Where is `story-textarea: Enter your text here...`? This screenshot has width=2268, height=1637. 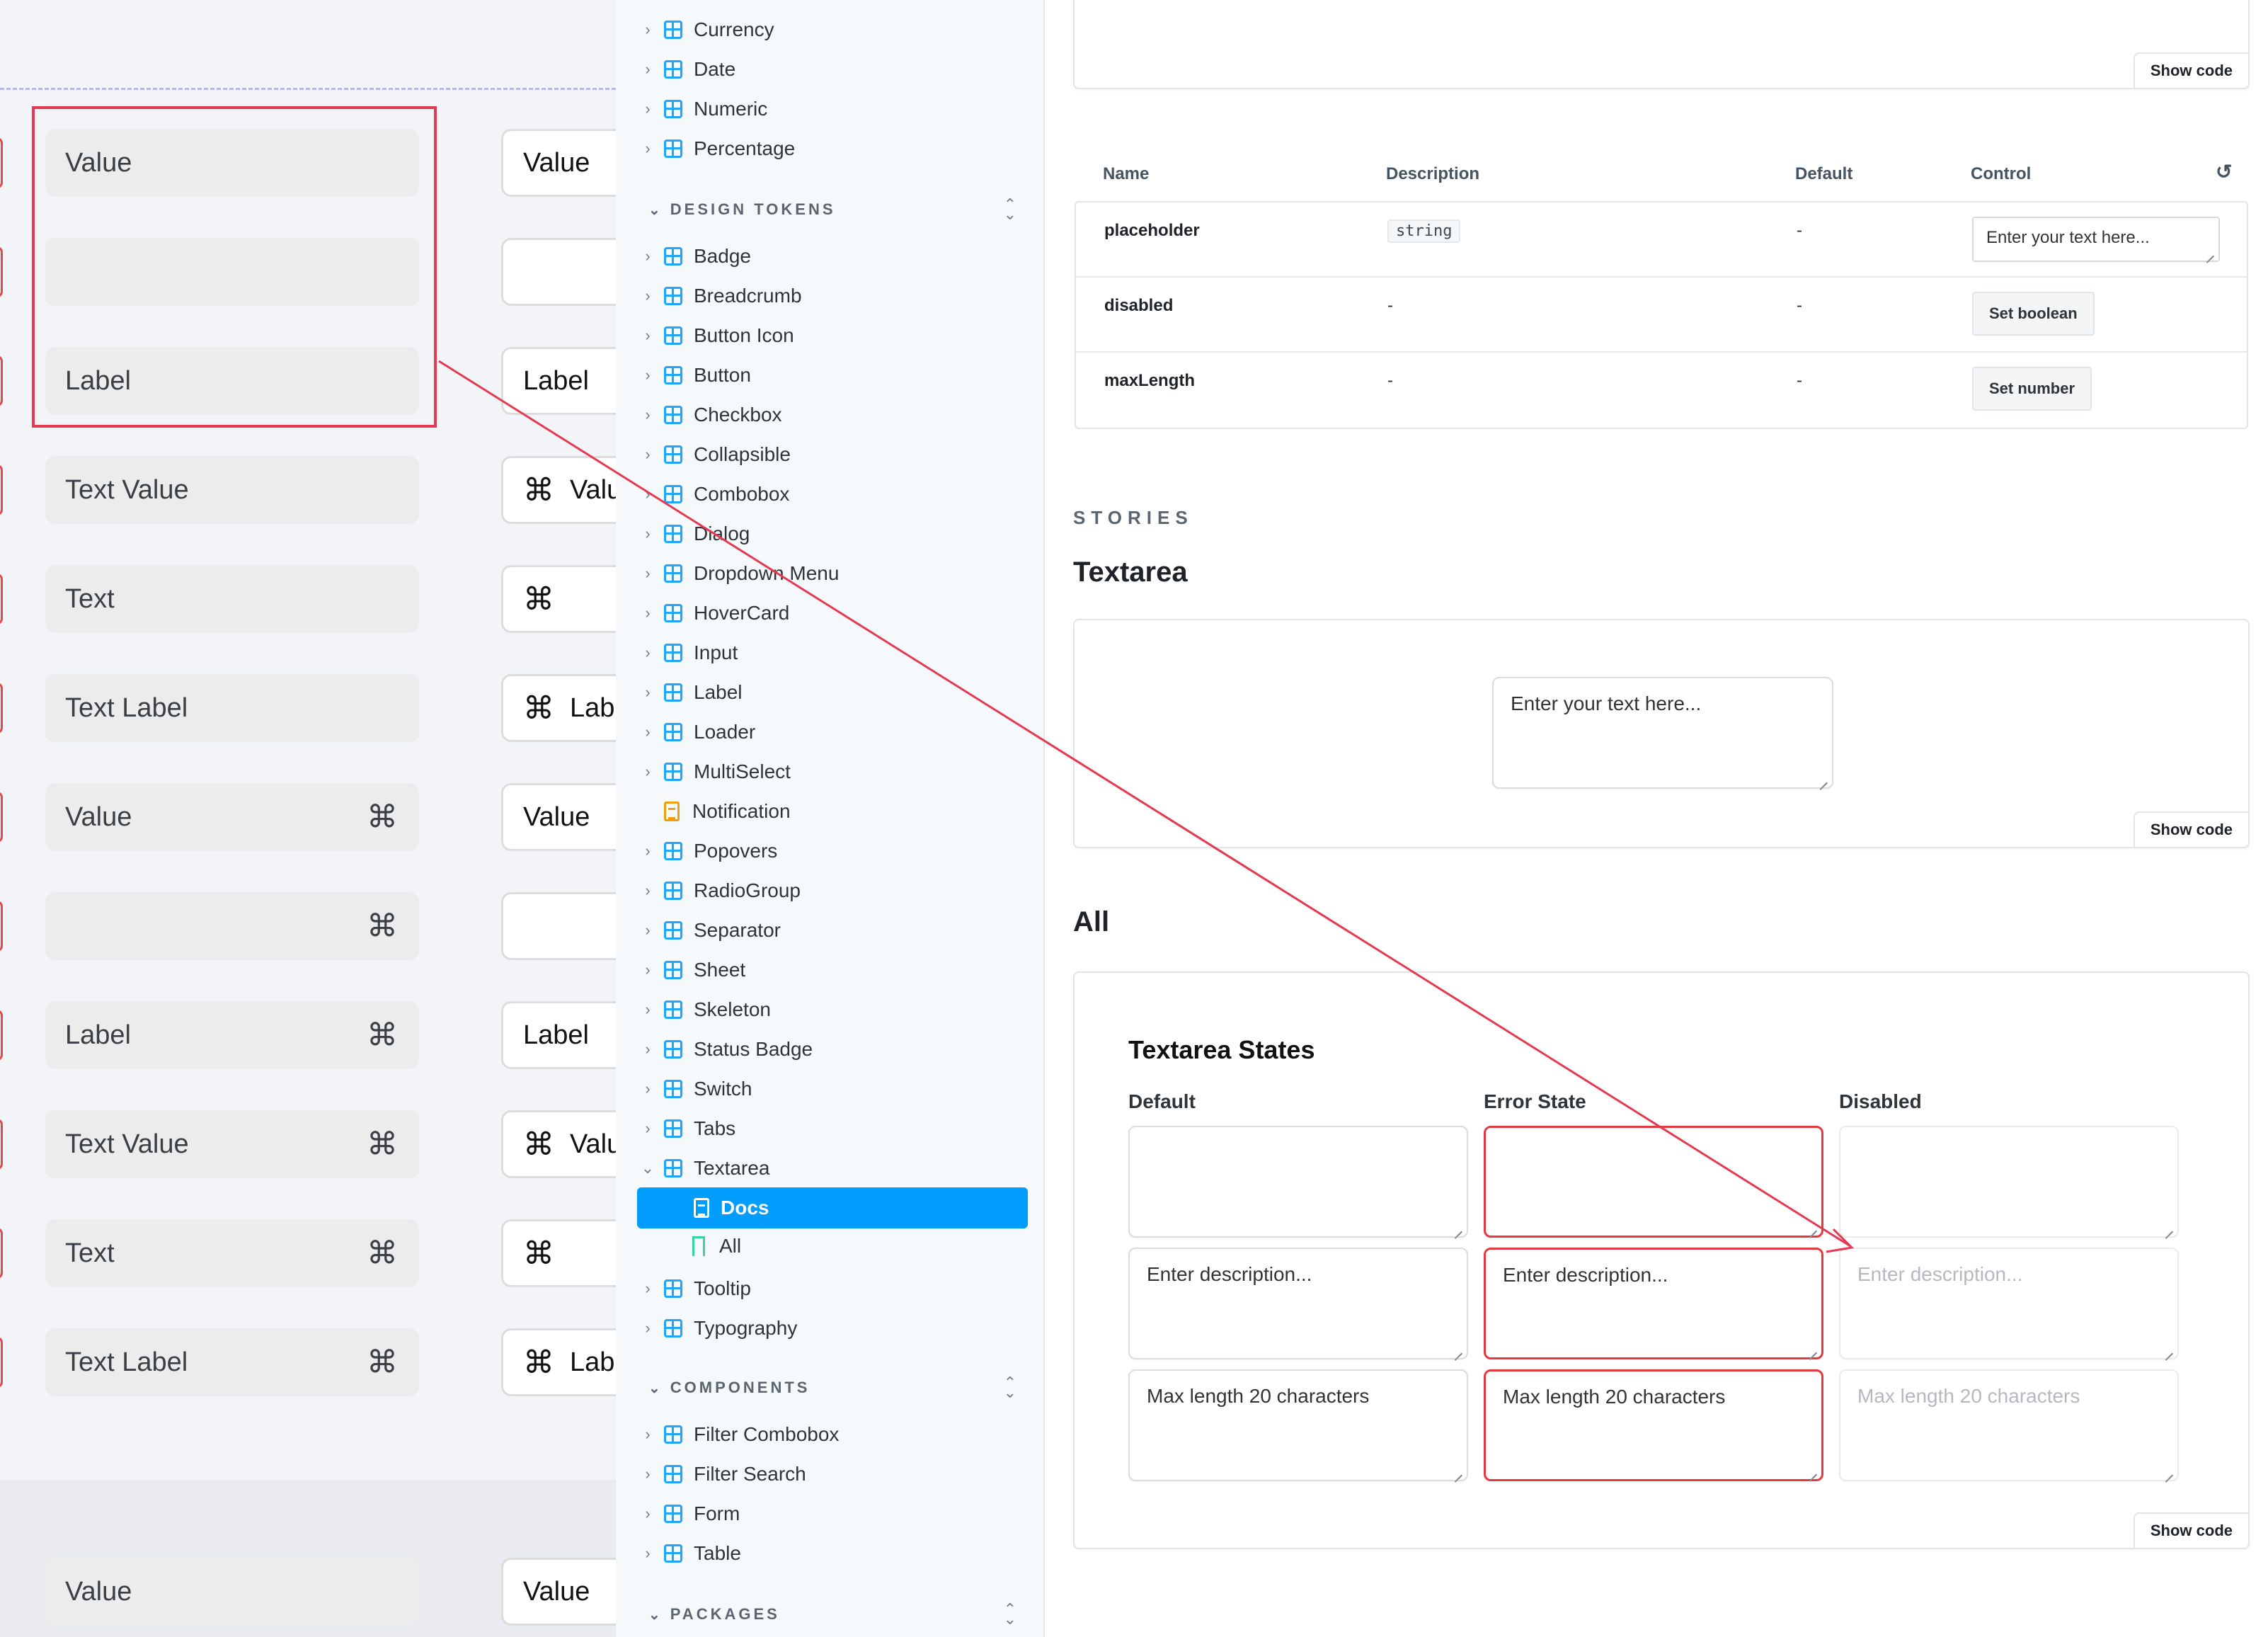
story-textarea: Enter your text here... is located at coordinates (1662, 733).